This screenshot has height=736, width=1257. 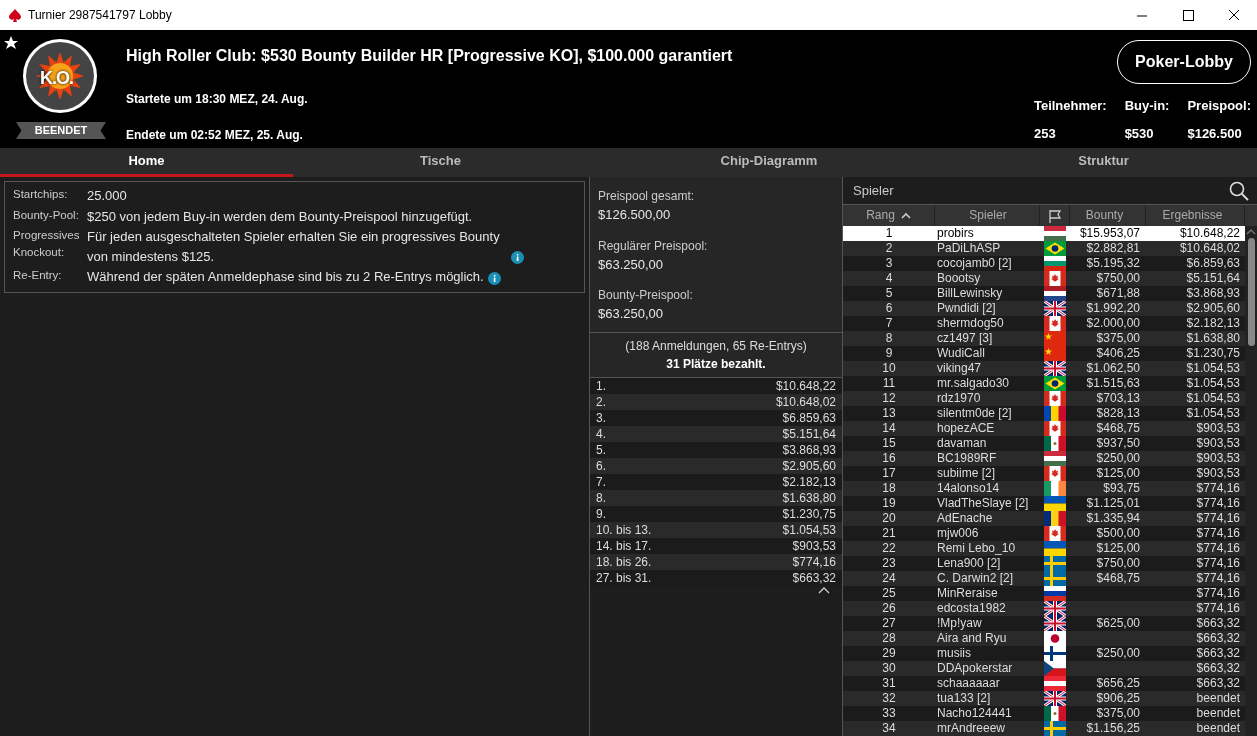 What do you see at coordinates (716, 364) in the screenshot?
I see `paid-places-text: 31 Plätze bezahlt.` at bounding box center [716, 364].